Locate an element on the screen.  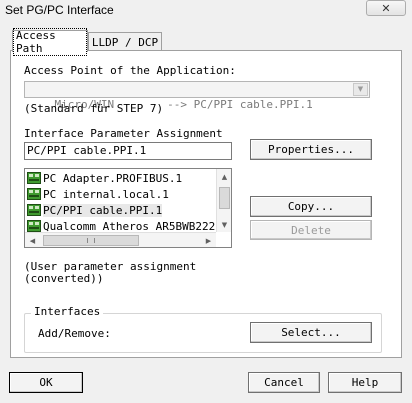
interfaces-group-label: Interfaces is located at coordinates (67, 311).